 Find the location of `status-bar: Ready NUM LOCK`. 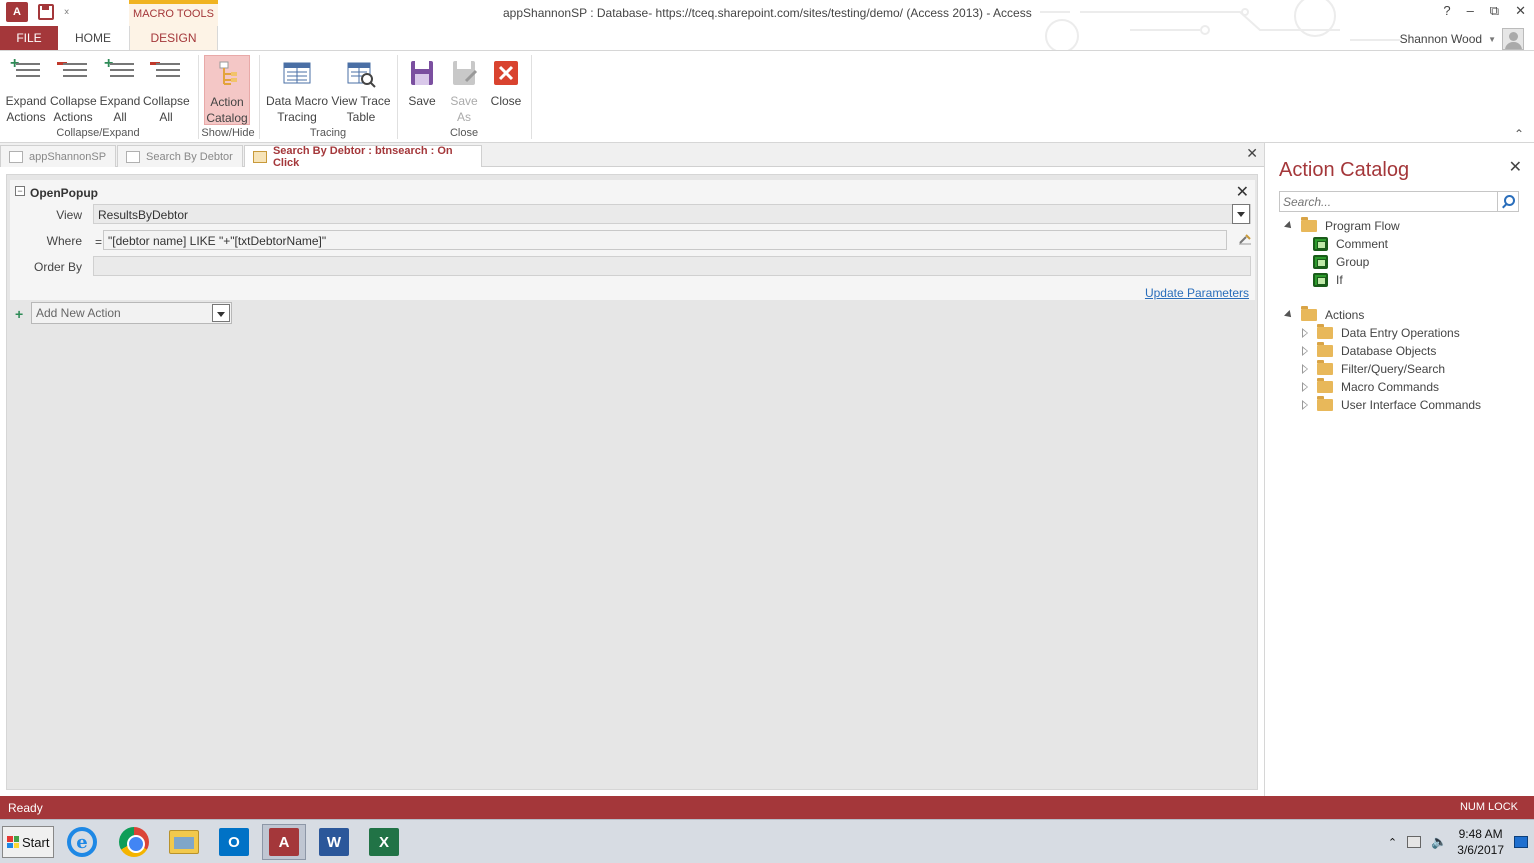

status-bar: Ready NUM LOCK is located at coordinates (767, 807).